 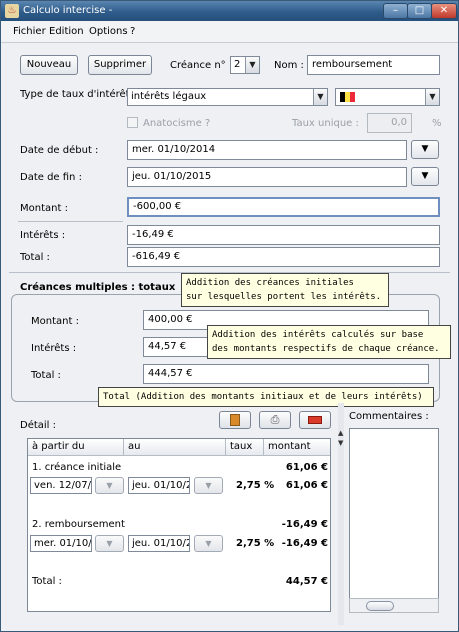 I want to click on nom-label: Nom :, so click(x=289, y=65).